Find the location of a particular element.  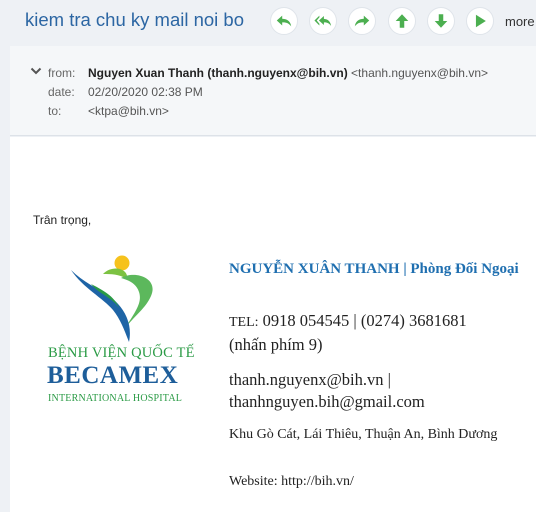

message-toolbar: kiem tra chu ky mail noi bo more is located at coordinates (268, 23).